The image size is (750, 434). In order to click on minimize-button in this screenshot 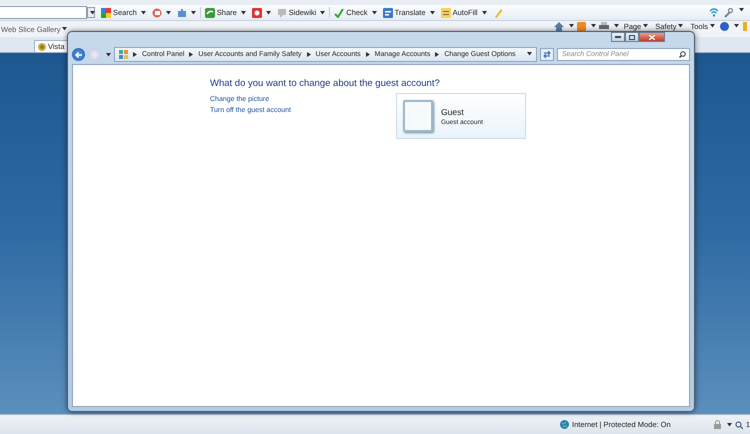, I will do `click(618, 37)`.